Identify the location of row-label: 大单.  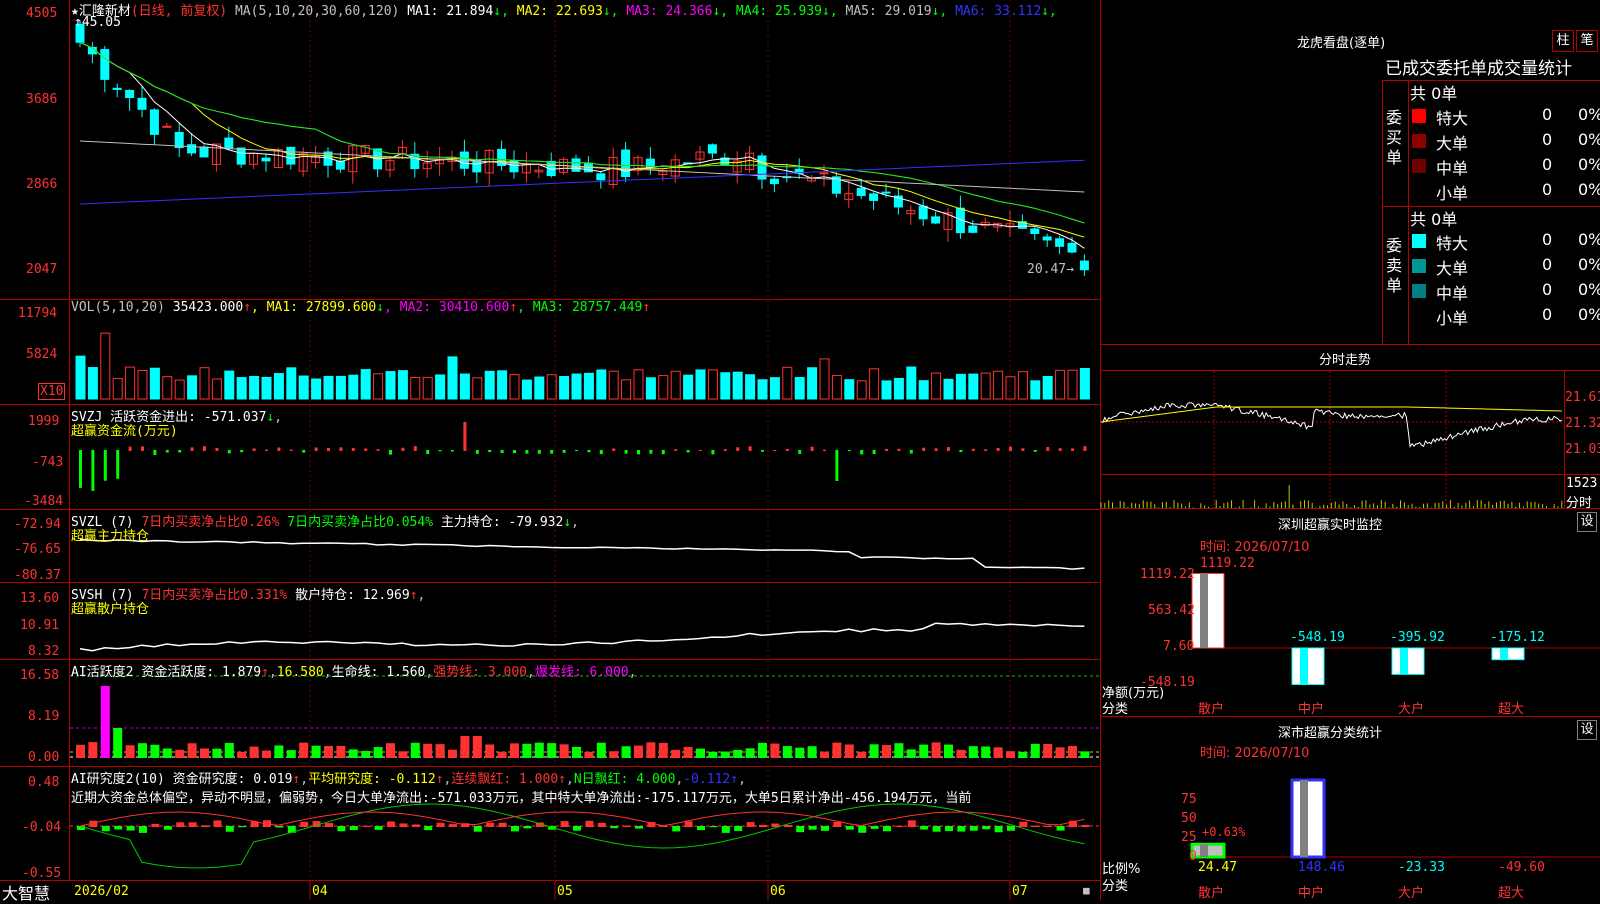
(1452, 143).